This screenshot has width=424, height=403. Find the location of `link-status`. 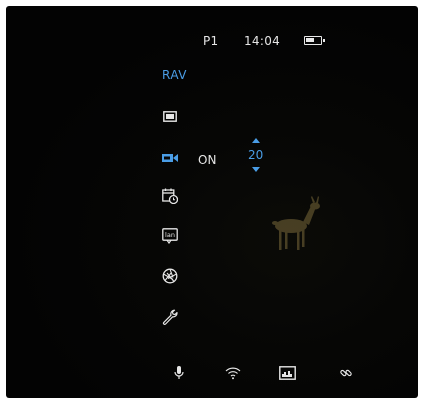

link-status is located at coordinates (346, 373).